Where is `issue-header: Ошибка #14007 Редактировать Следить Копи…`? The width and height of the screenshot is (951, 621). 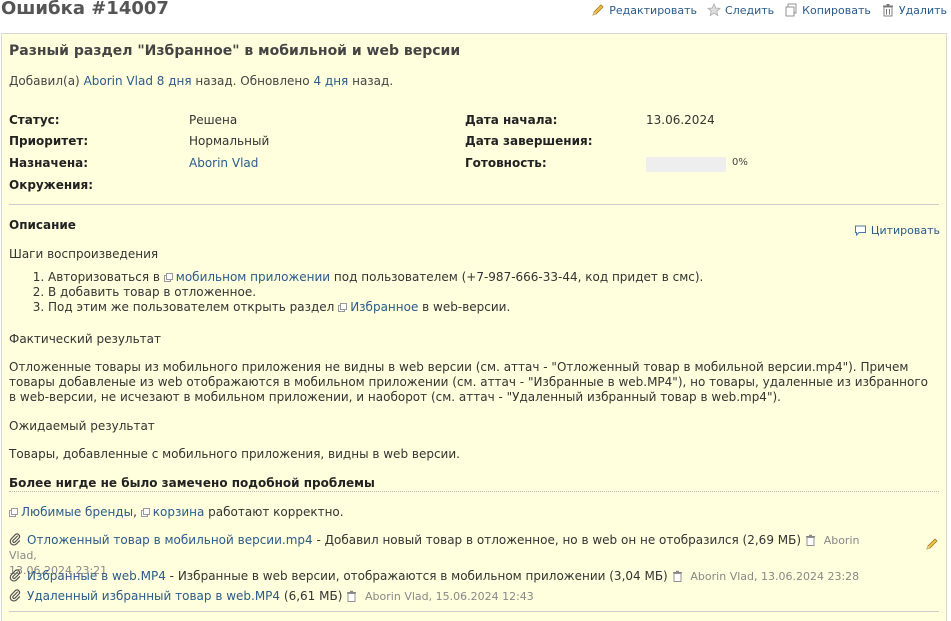
issue-header: Ошибка #14007 Редактировать Следить Копи… is located at coordinates (475, 14).